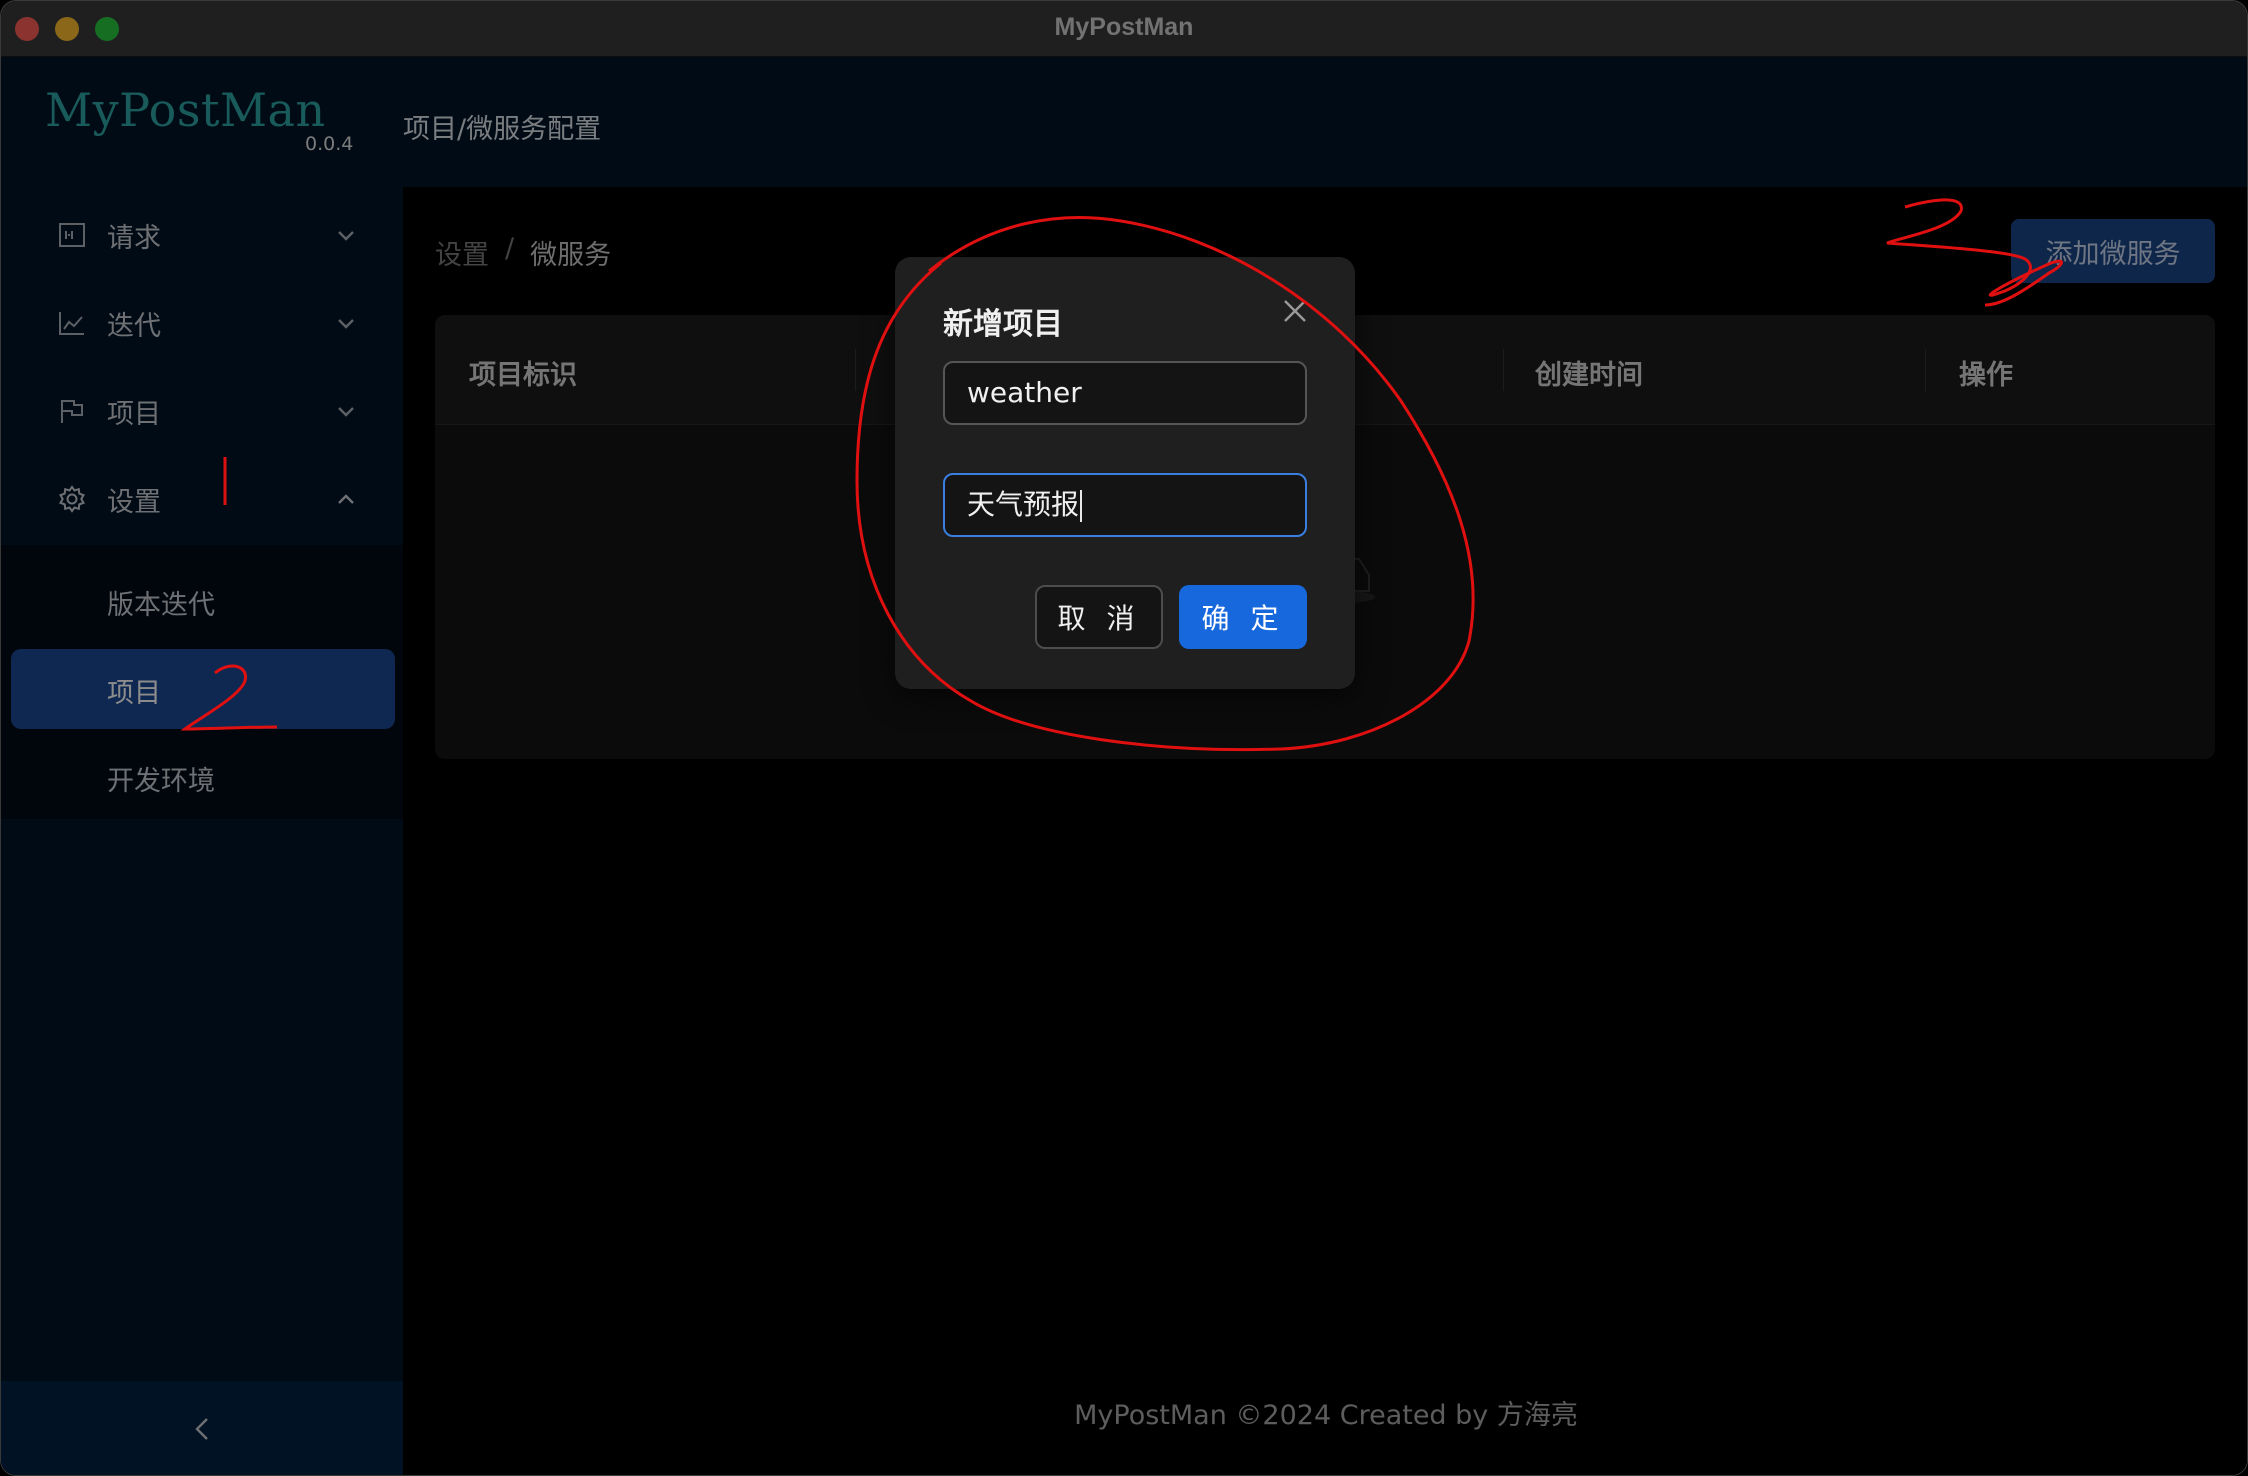 The image size is (2248, 1476). Describe the element at coordinates (1081, 506) in the screenshot. I see `text-cursor` at that location.